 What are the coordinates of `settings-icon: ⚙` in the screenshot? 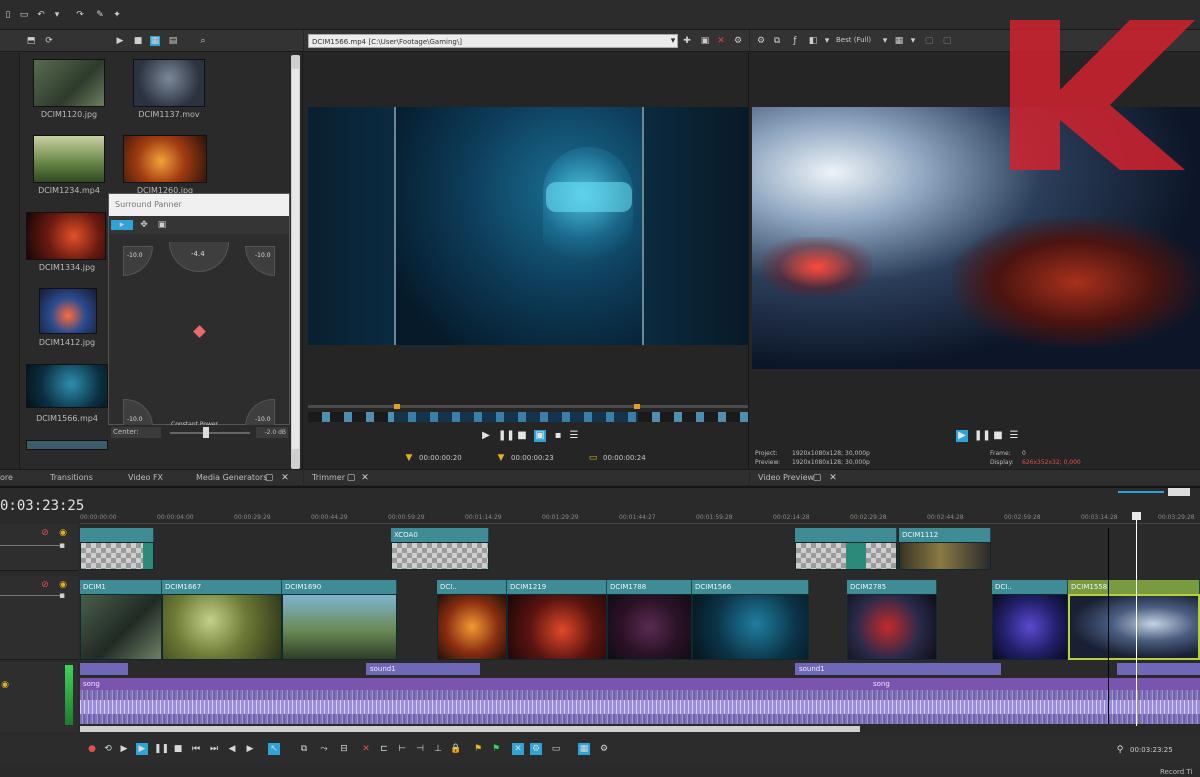 It's located at (761, 41).